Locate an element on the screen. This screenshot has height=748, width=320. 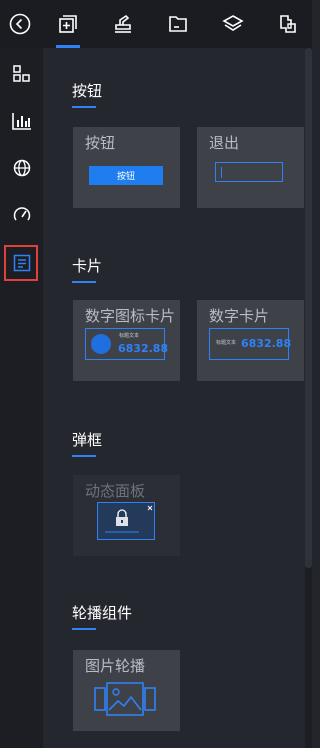
component-card-image-carousel: 图片轮播 is located at coordinates (126, 690).